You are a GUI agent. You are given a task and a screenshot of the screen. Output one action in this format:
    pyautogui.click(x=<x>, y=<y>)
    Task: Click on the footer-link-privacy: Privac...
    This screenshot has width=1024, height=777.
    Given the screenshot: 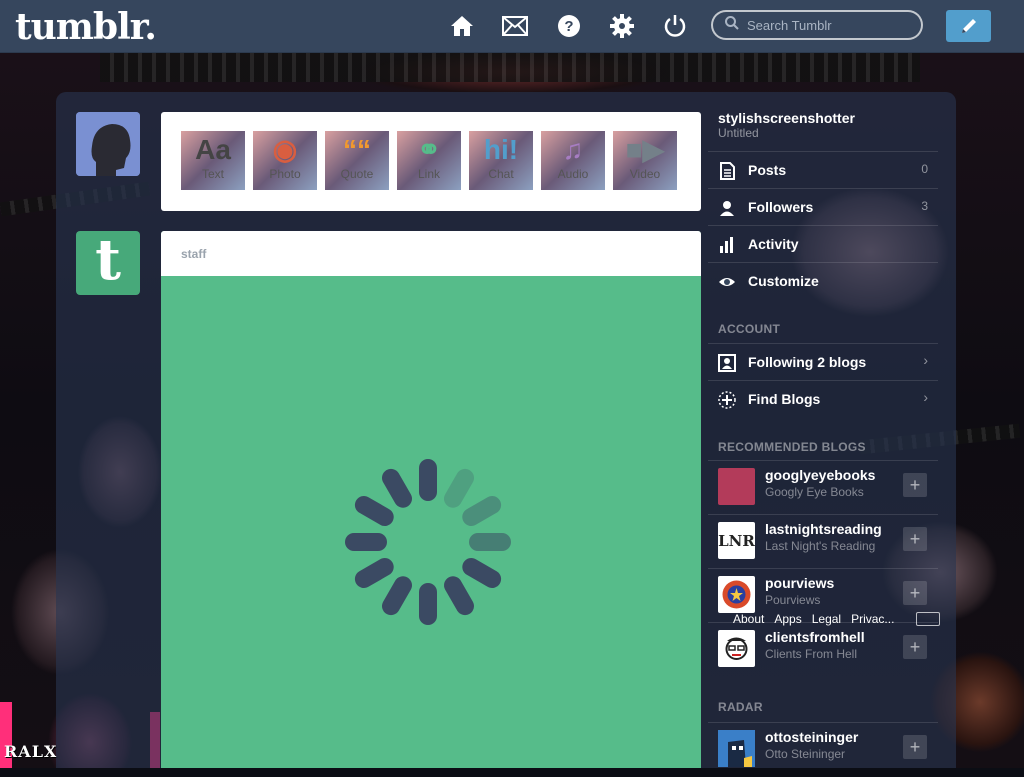 What is the action you would take?
    pyautogui.click(x=872, y=619)
    